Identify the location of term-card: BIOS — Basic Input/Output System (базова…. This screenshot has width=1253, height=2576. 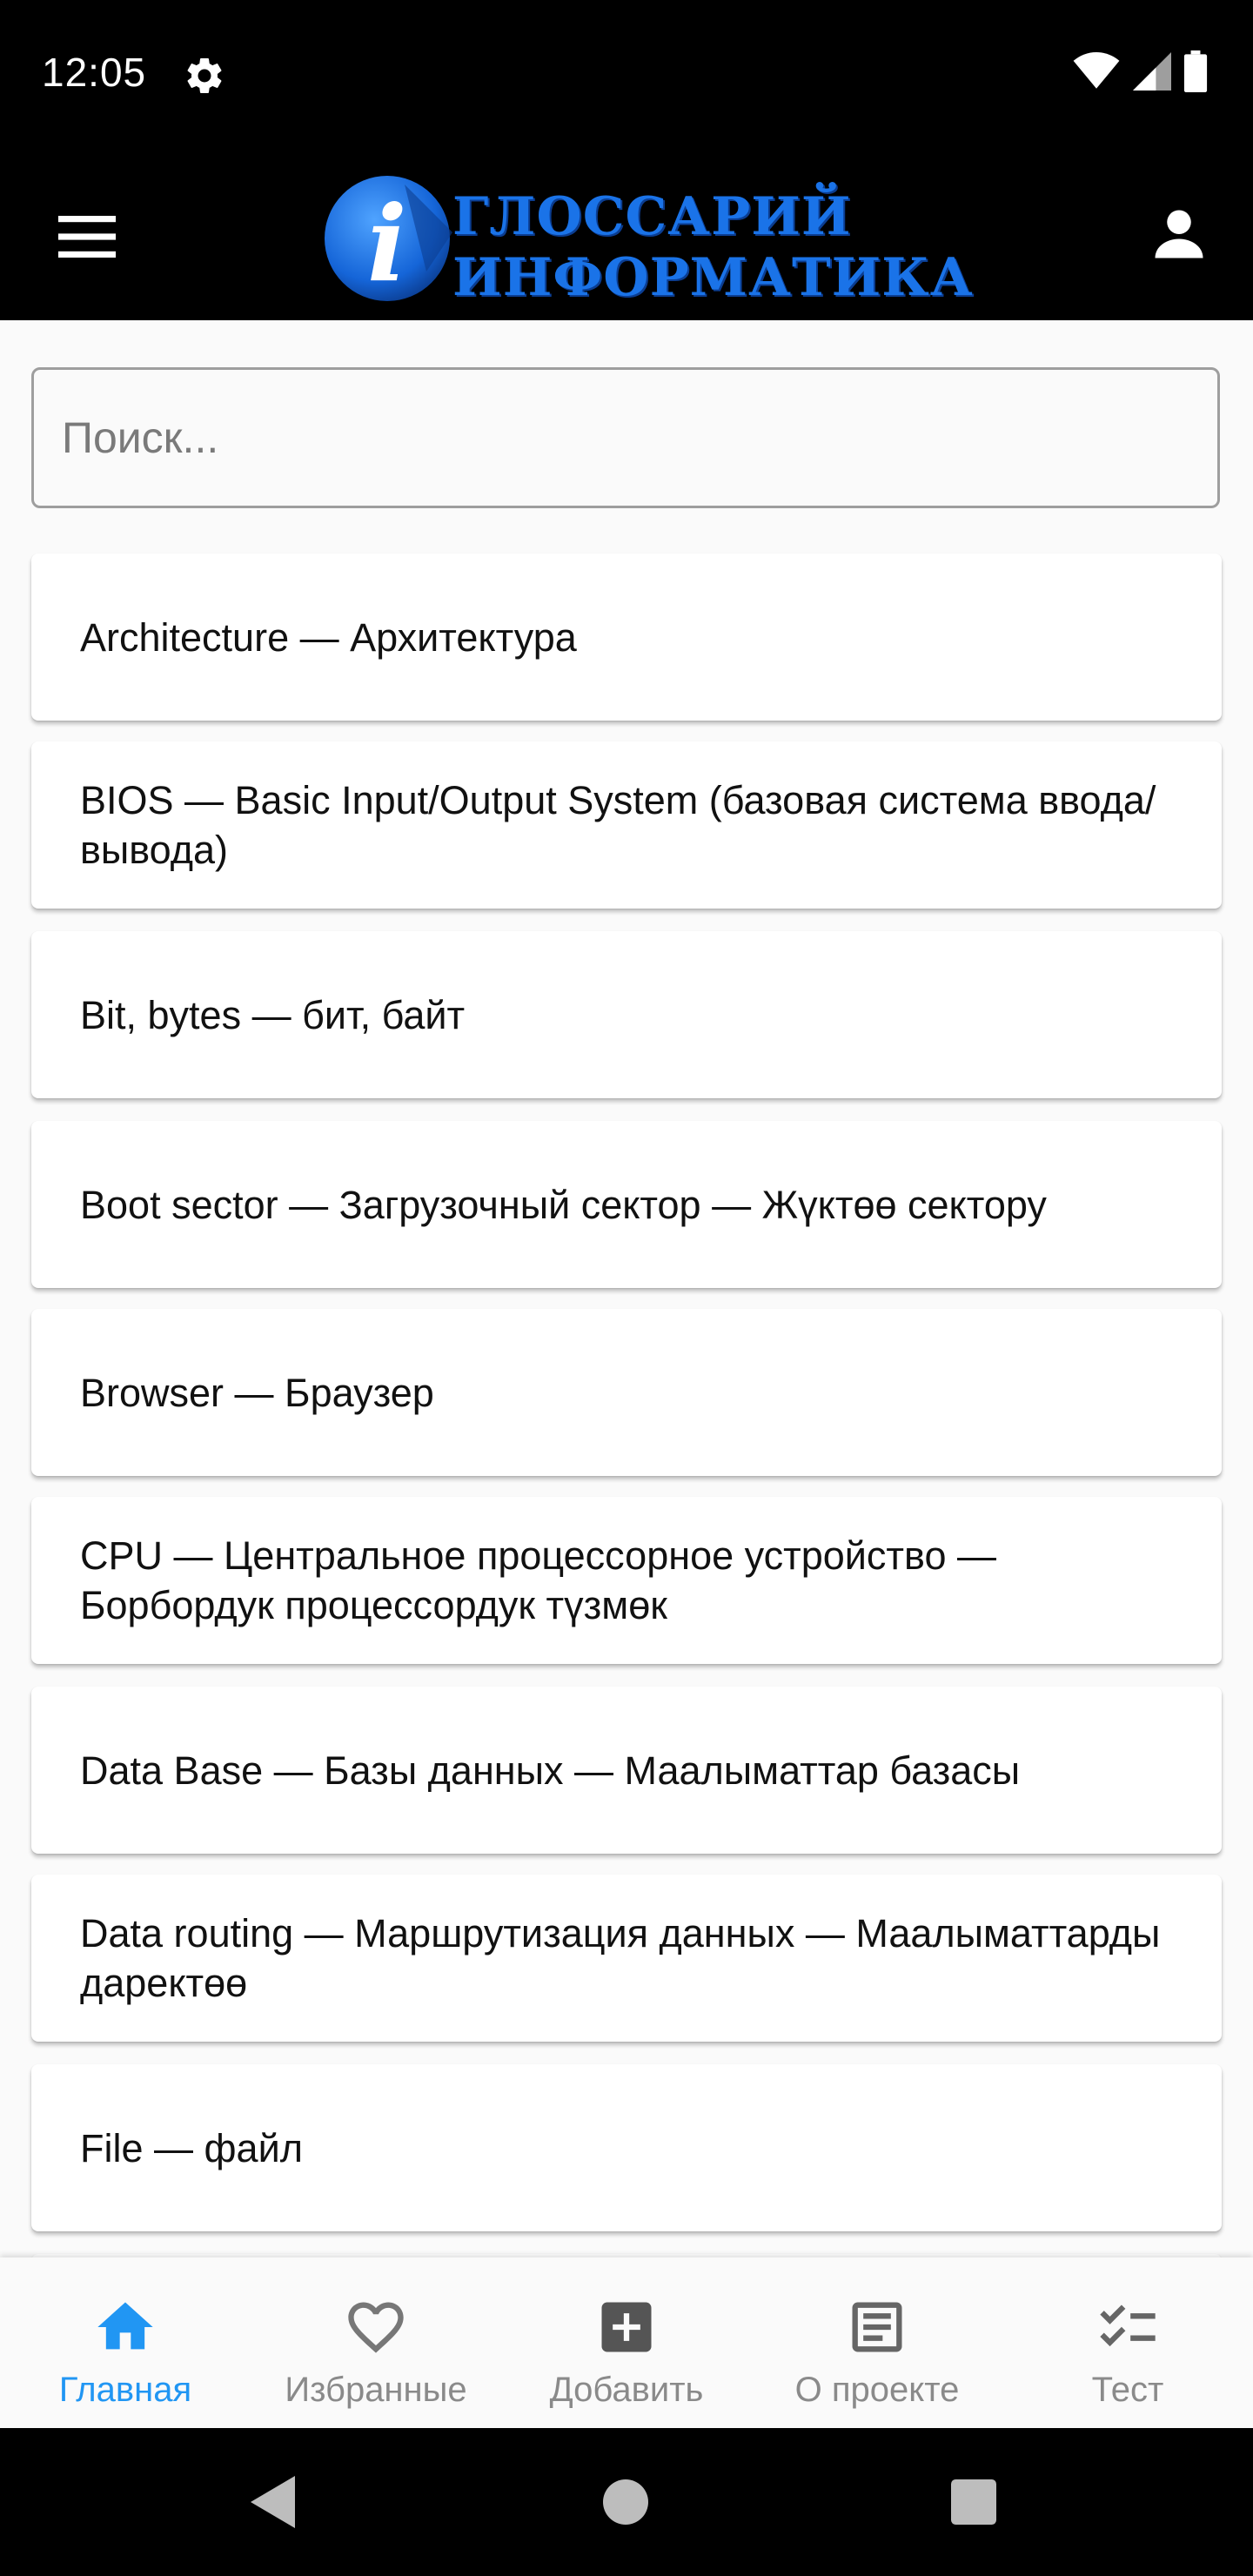
(626, 825).